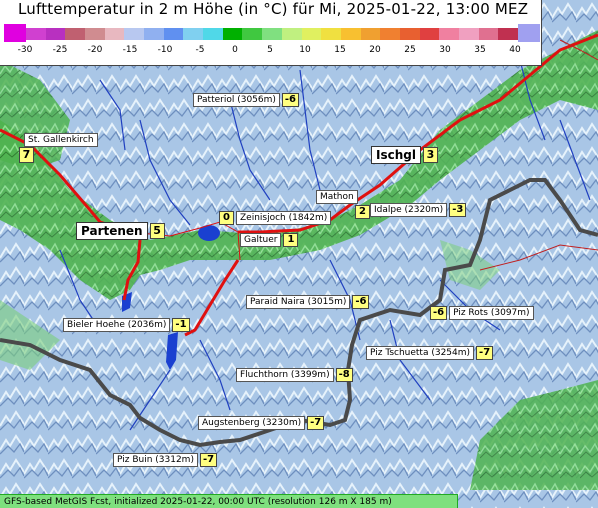 The image size is (598, 508). I want to click on temperature-scale, so click(272, 33).